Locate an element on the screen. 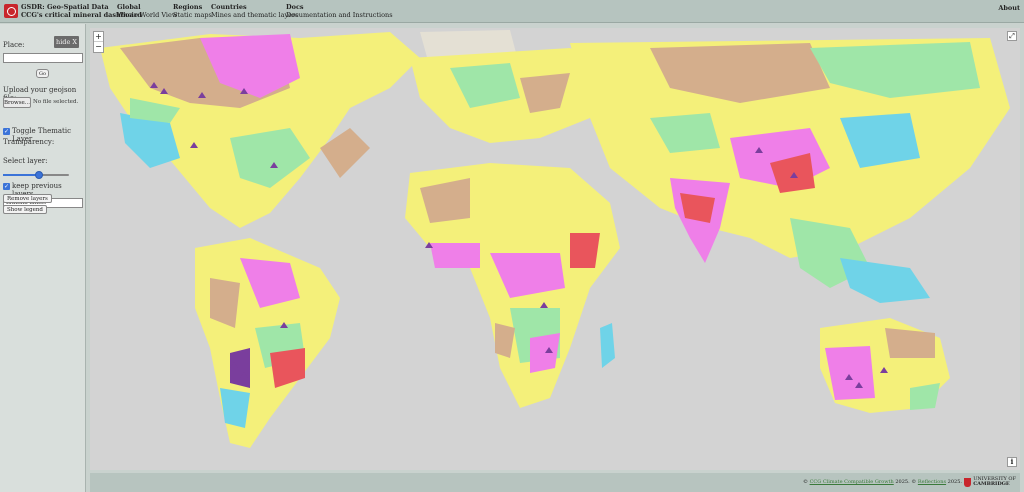 This screenshot has width=1024, height=492. place-label: Place: is located at coordinates (14, 45).